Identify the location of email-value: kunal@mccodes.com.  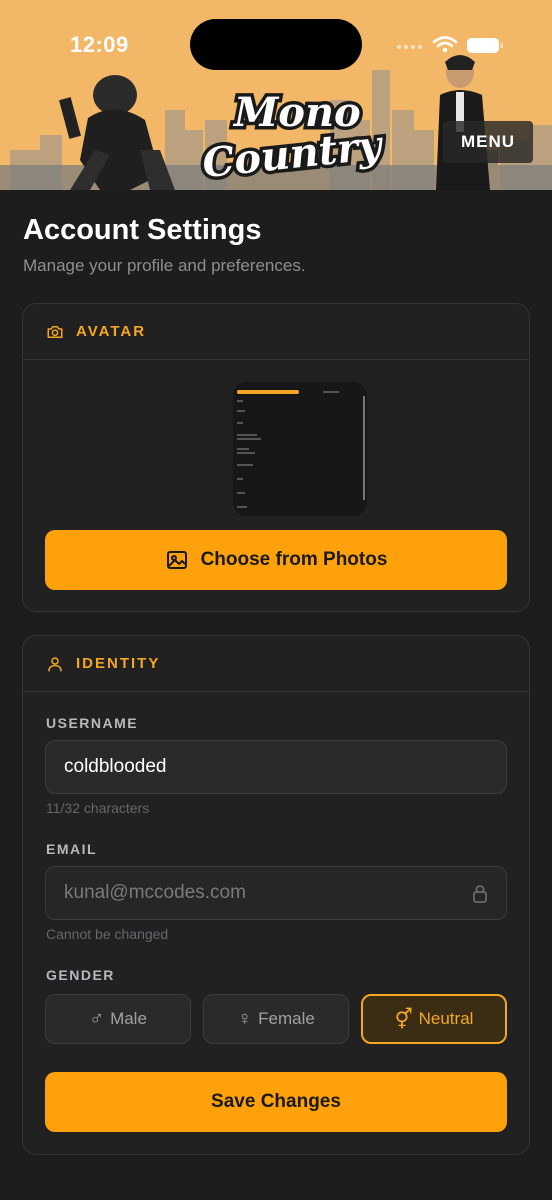
(155, 892).